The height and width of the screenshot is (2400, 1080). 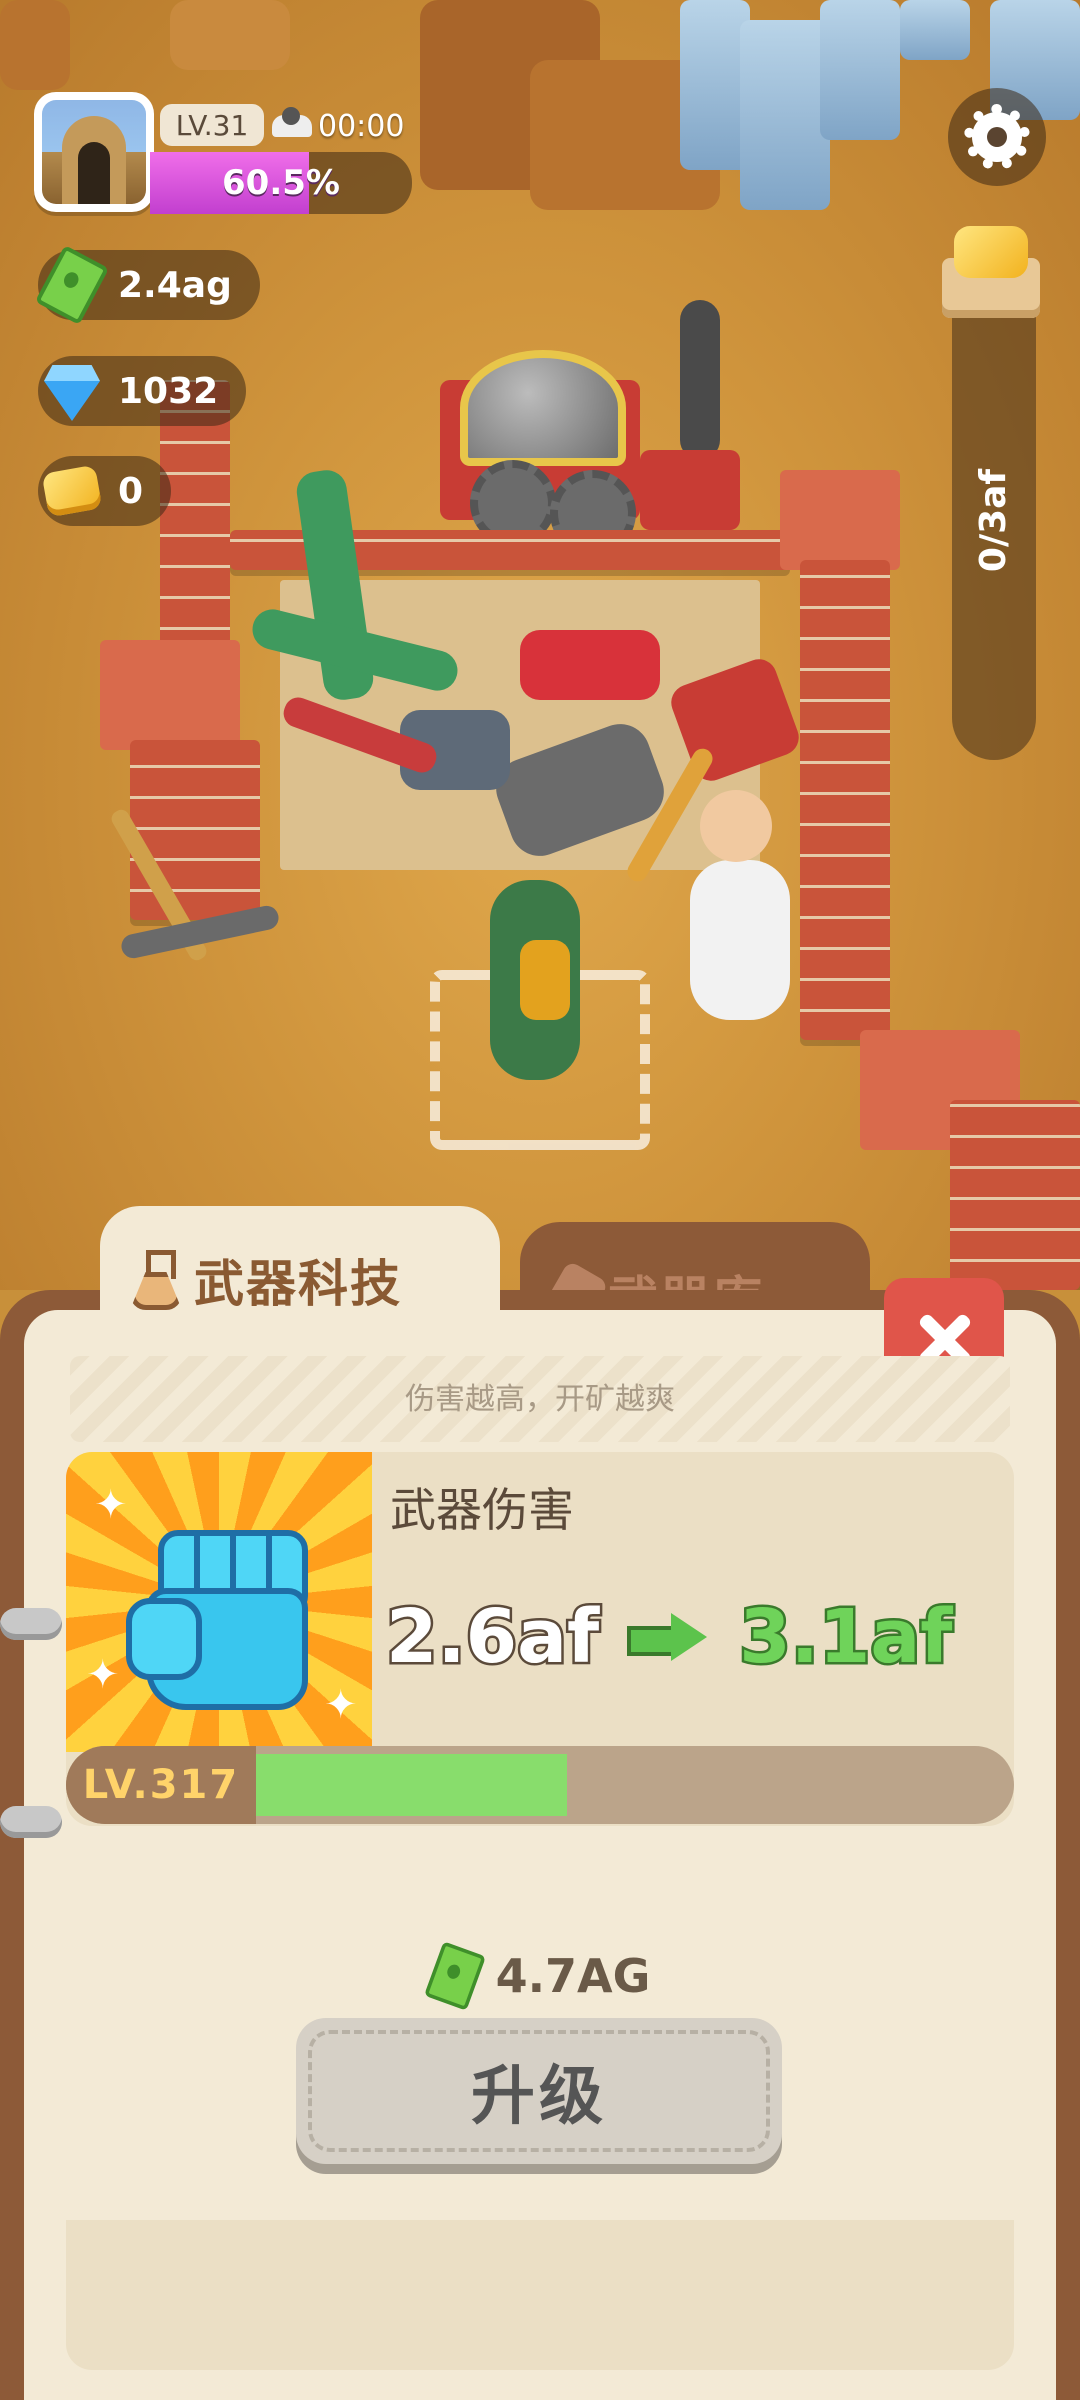 I want to click on mine-avatar, so click(x=94, y=152).